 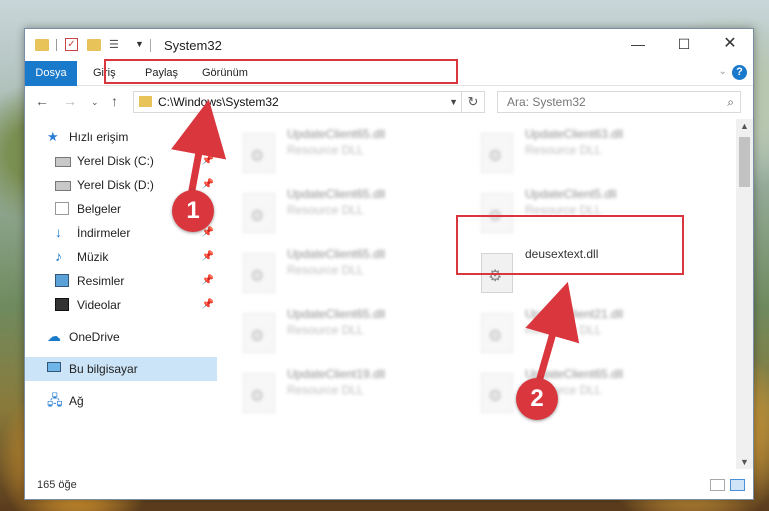 I want to click on file-name: UpdateClient5.dll, so click(x=571, y=194).